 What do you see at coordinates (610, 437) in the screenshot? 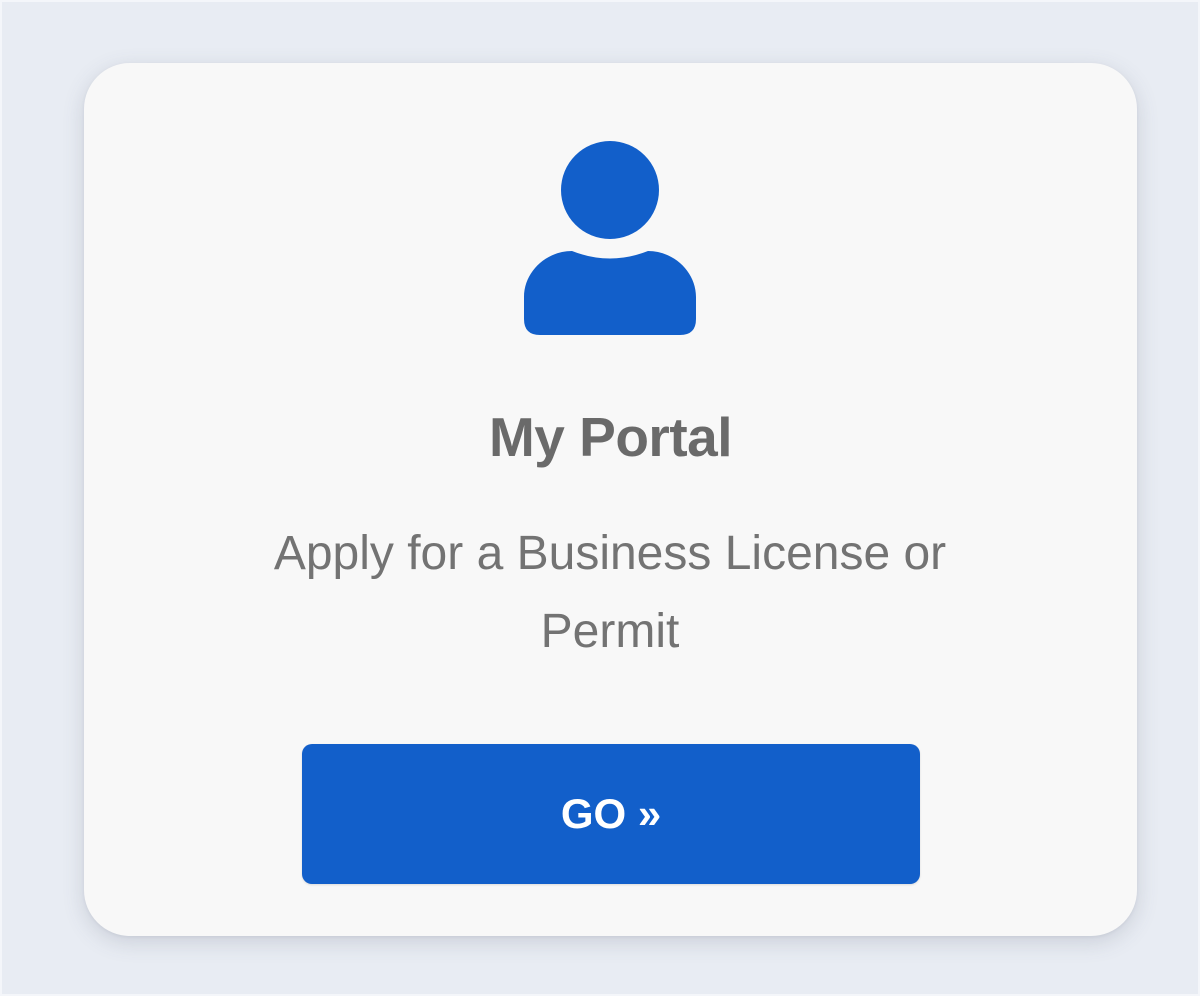
I see `card-title: My Portal` at bounding box center [610, 437].